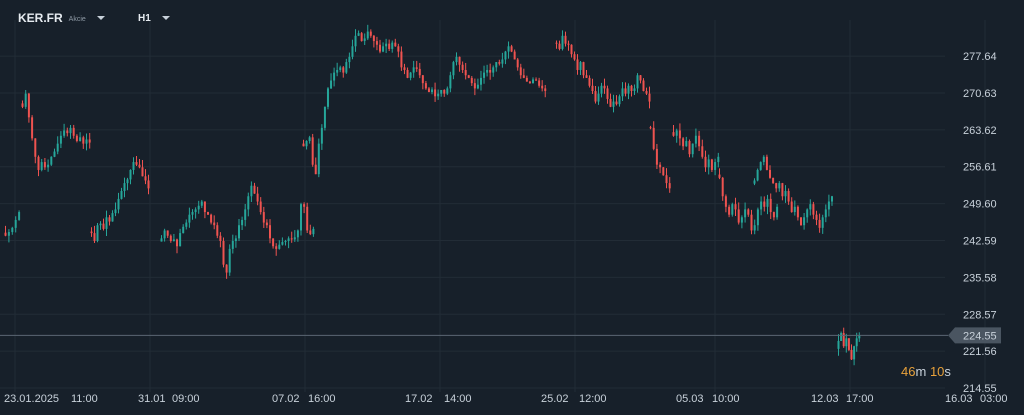  Describe the element at coordinates (726, 399) in the screenshot. I see `time-tick-label: 10:00` at that location.